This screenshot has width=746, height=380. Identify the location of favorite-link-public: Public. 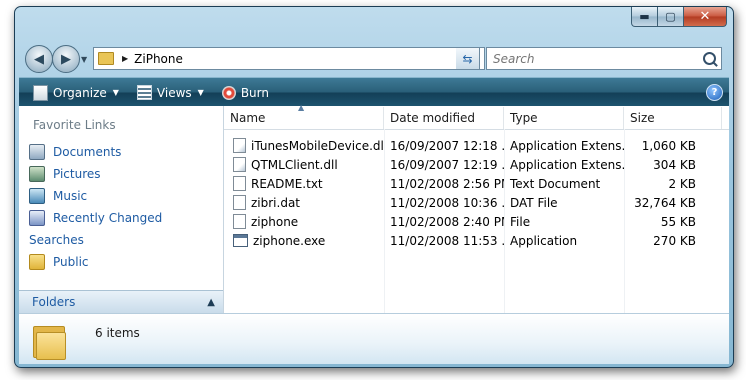
(95, 262).